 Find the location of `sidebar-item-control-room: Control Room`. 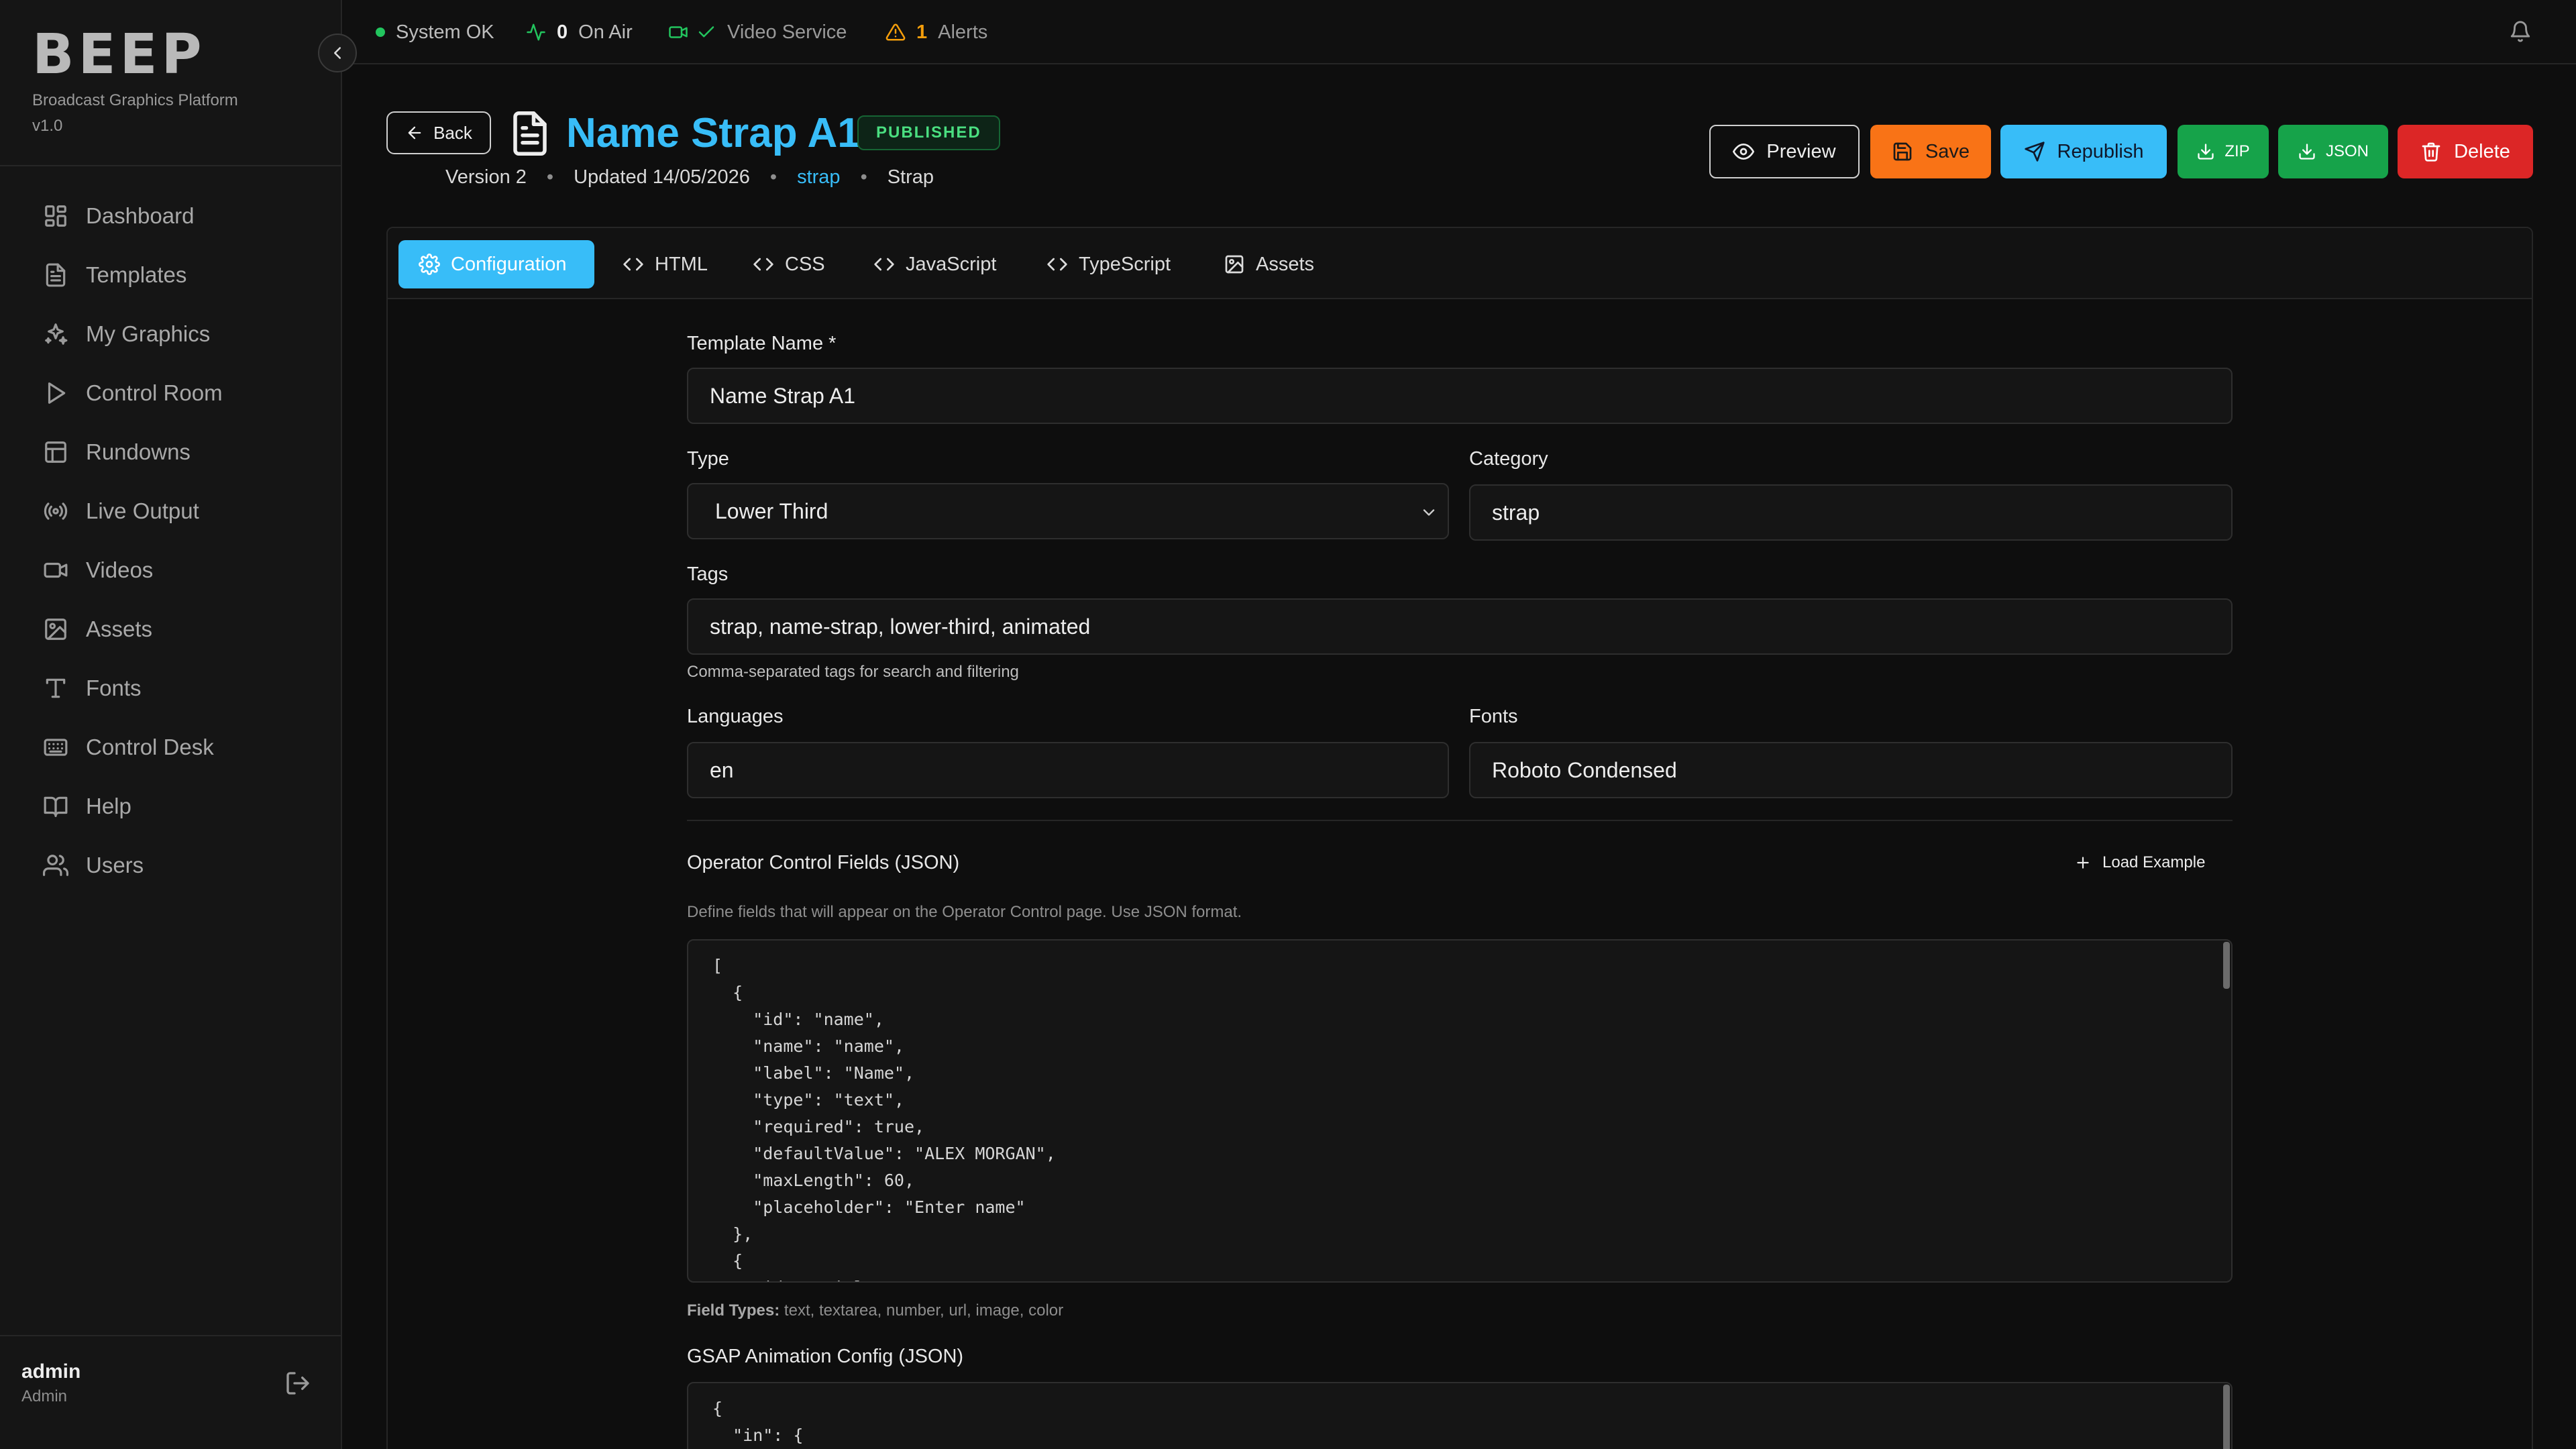

sidebar-item-control-room: Control Room is located at coordinates (171, 393).